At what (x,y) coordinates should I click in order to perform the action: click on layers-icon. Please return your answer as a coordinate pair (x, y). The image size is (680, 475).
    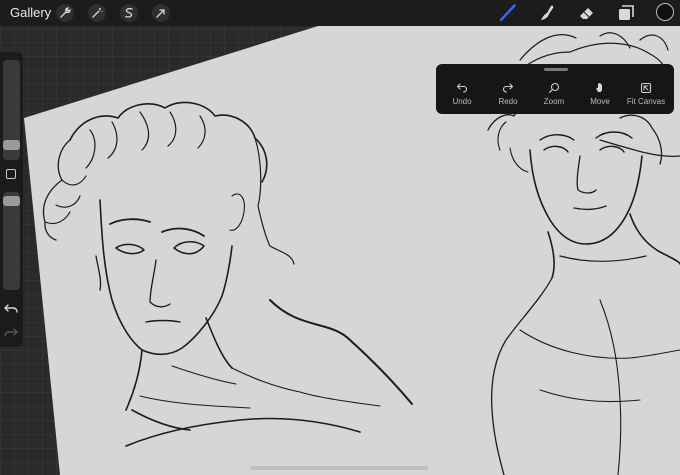
    Looking at the image, I should click on (626, 13).